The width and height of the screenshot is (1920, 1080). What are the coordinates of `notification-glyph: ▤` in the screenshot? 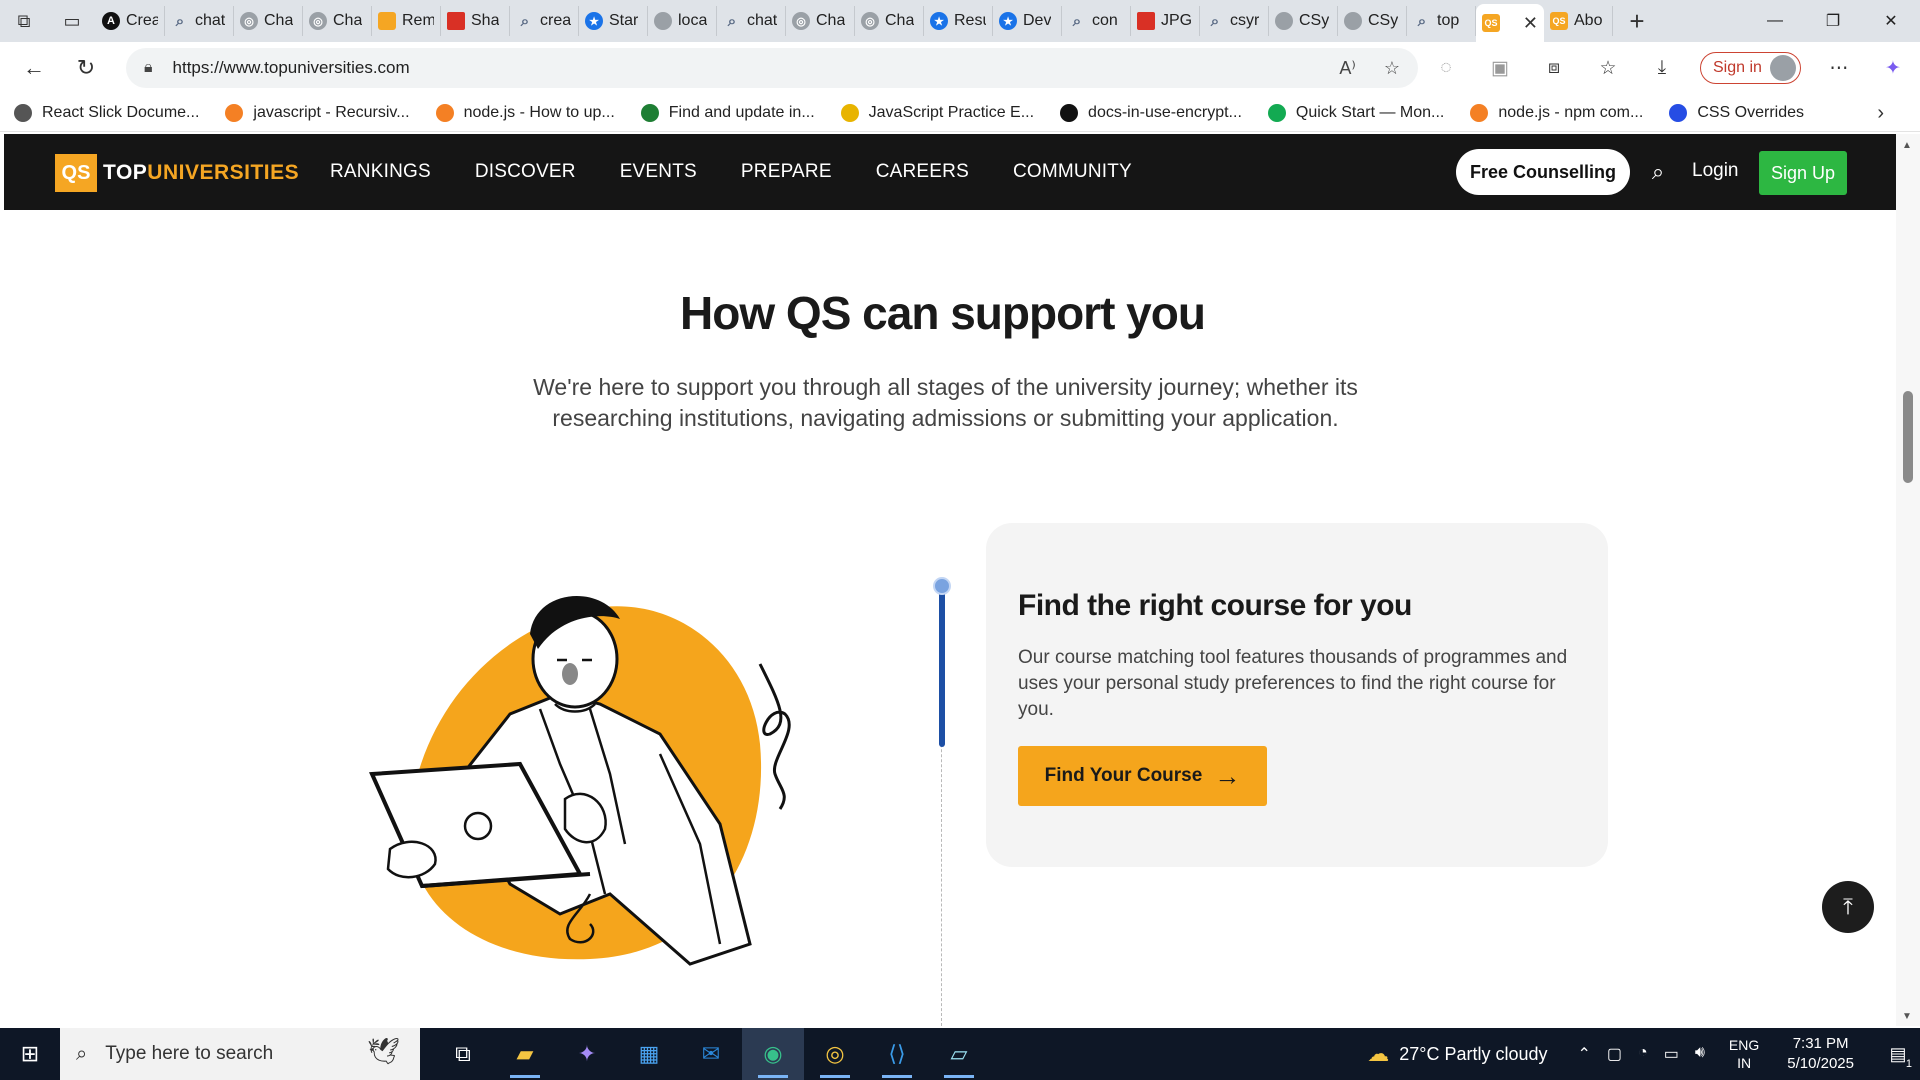 It's located at (1898, 1053).